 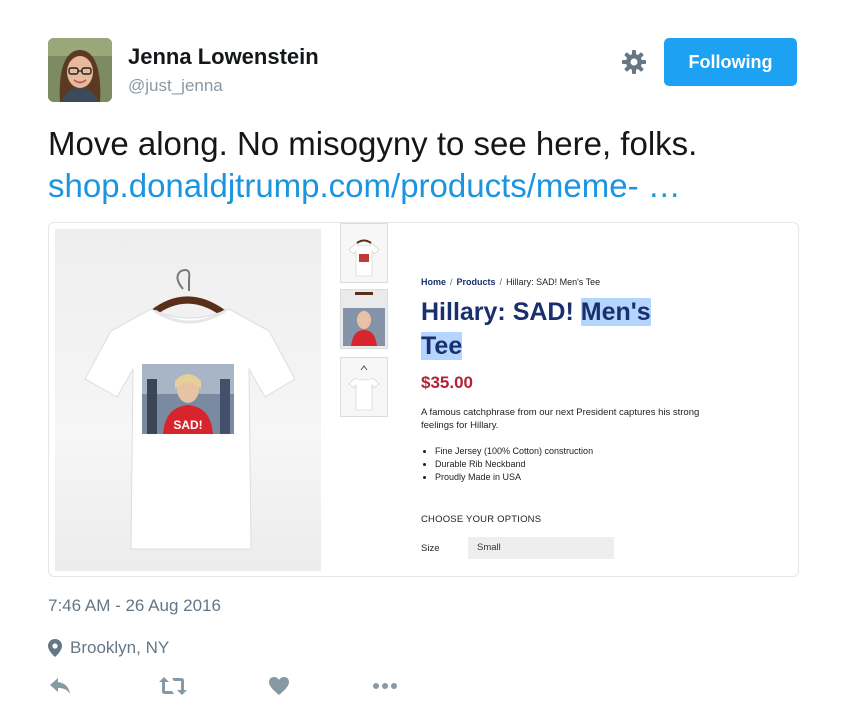 I want to click on location-pin-icon, so click(x=55, y=648).